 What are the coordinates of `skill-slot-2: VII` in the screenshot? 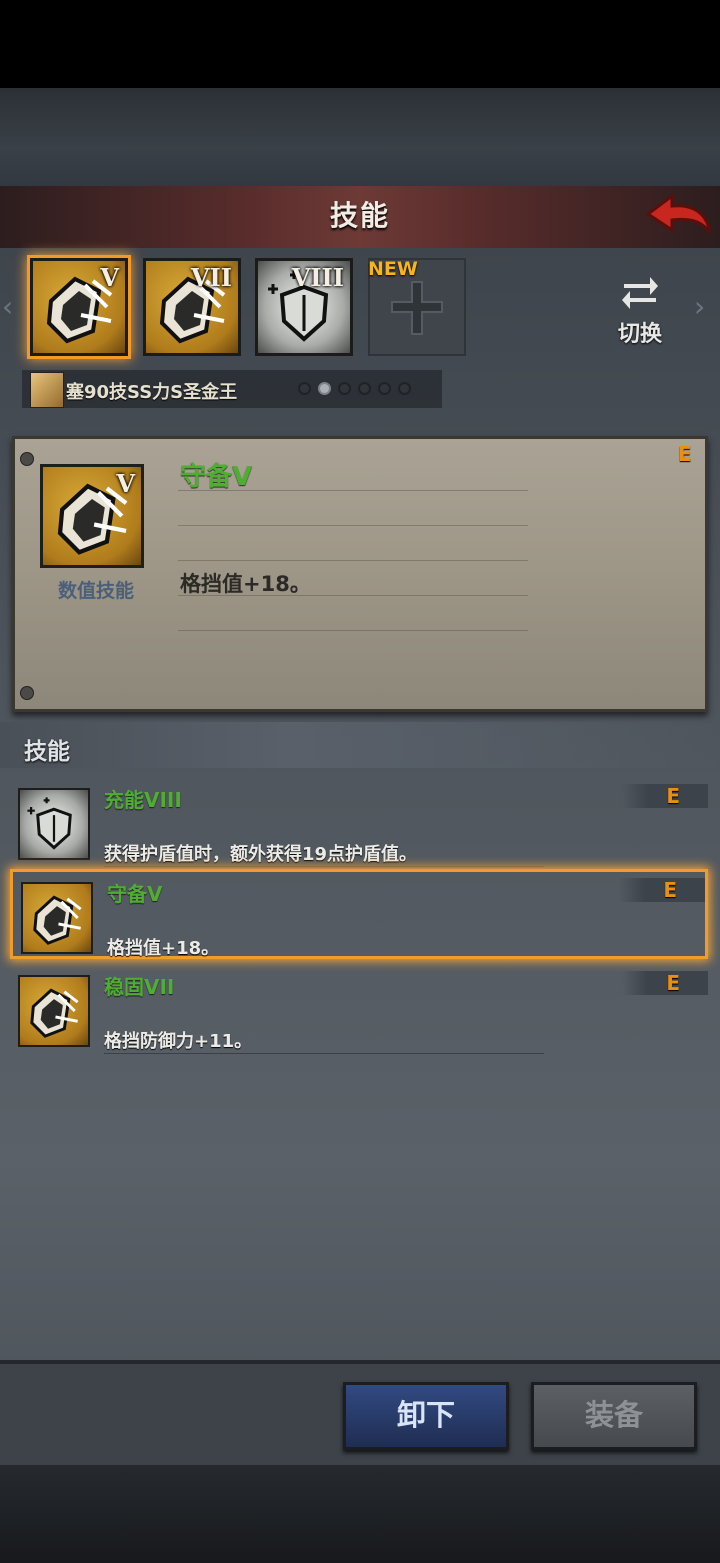 It's located at (192, 307).